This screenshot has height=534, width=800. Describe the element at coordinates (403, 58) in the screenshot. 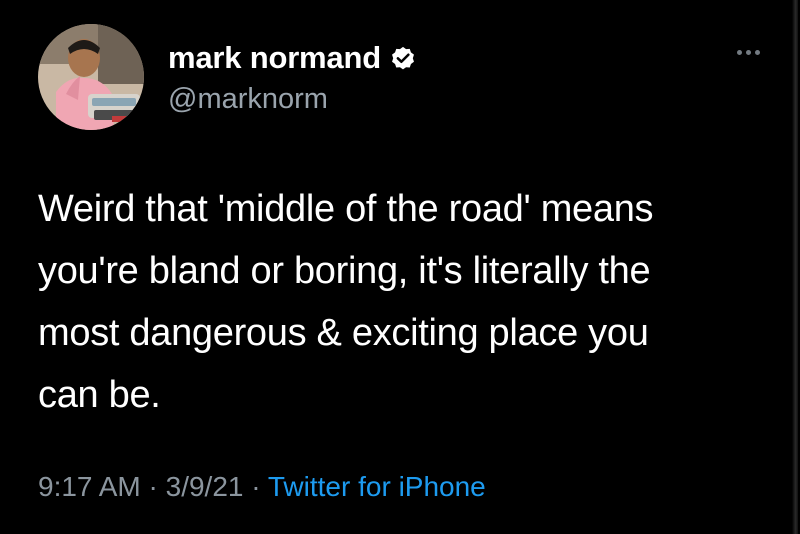

I see `verified-badge-icon` at that location.